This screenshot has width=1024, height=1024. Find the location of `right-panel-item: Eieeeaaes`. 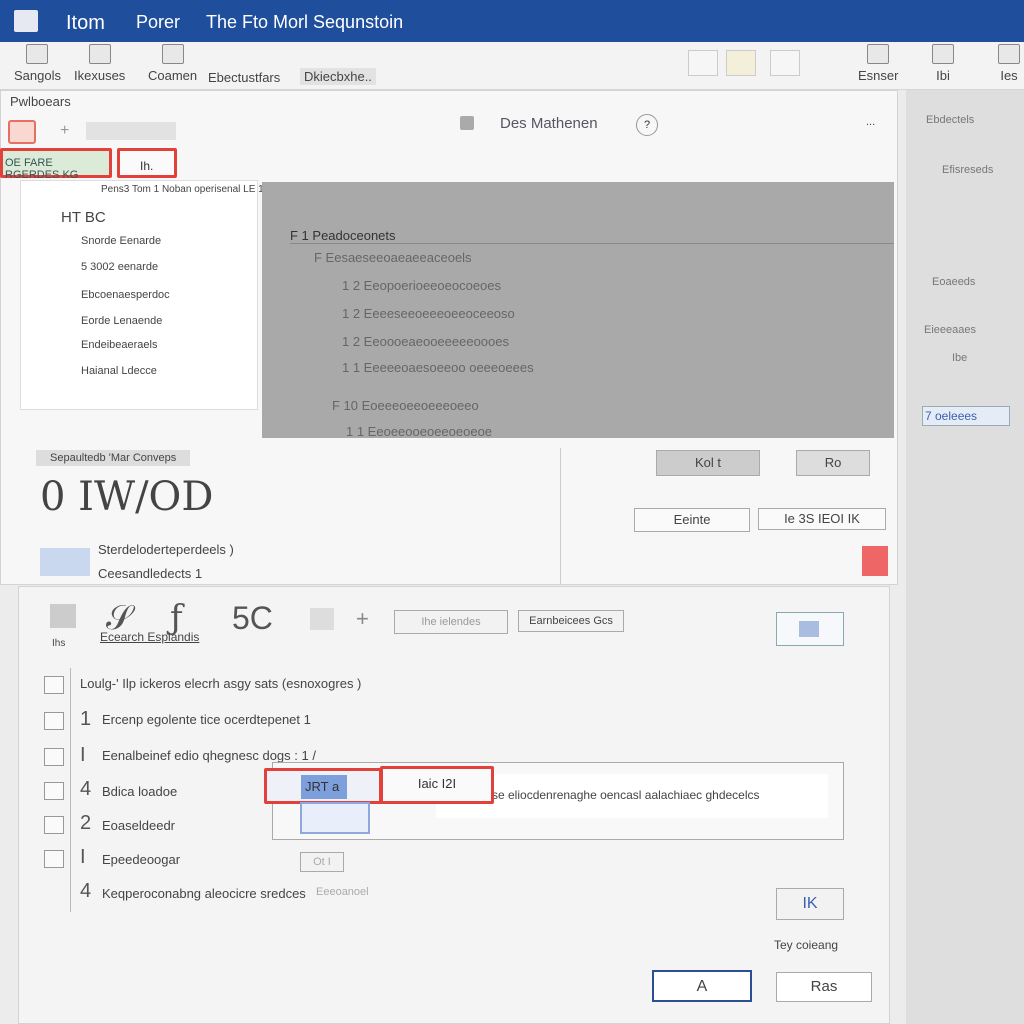

right-panel-item: Eieeeaaes is located at coordinates (950, 330).